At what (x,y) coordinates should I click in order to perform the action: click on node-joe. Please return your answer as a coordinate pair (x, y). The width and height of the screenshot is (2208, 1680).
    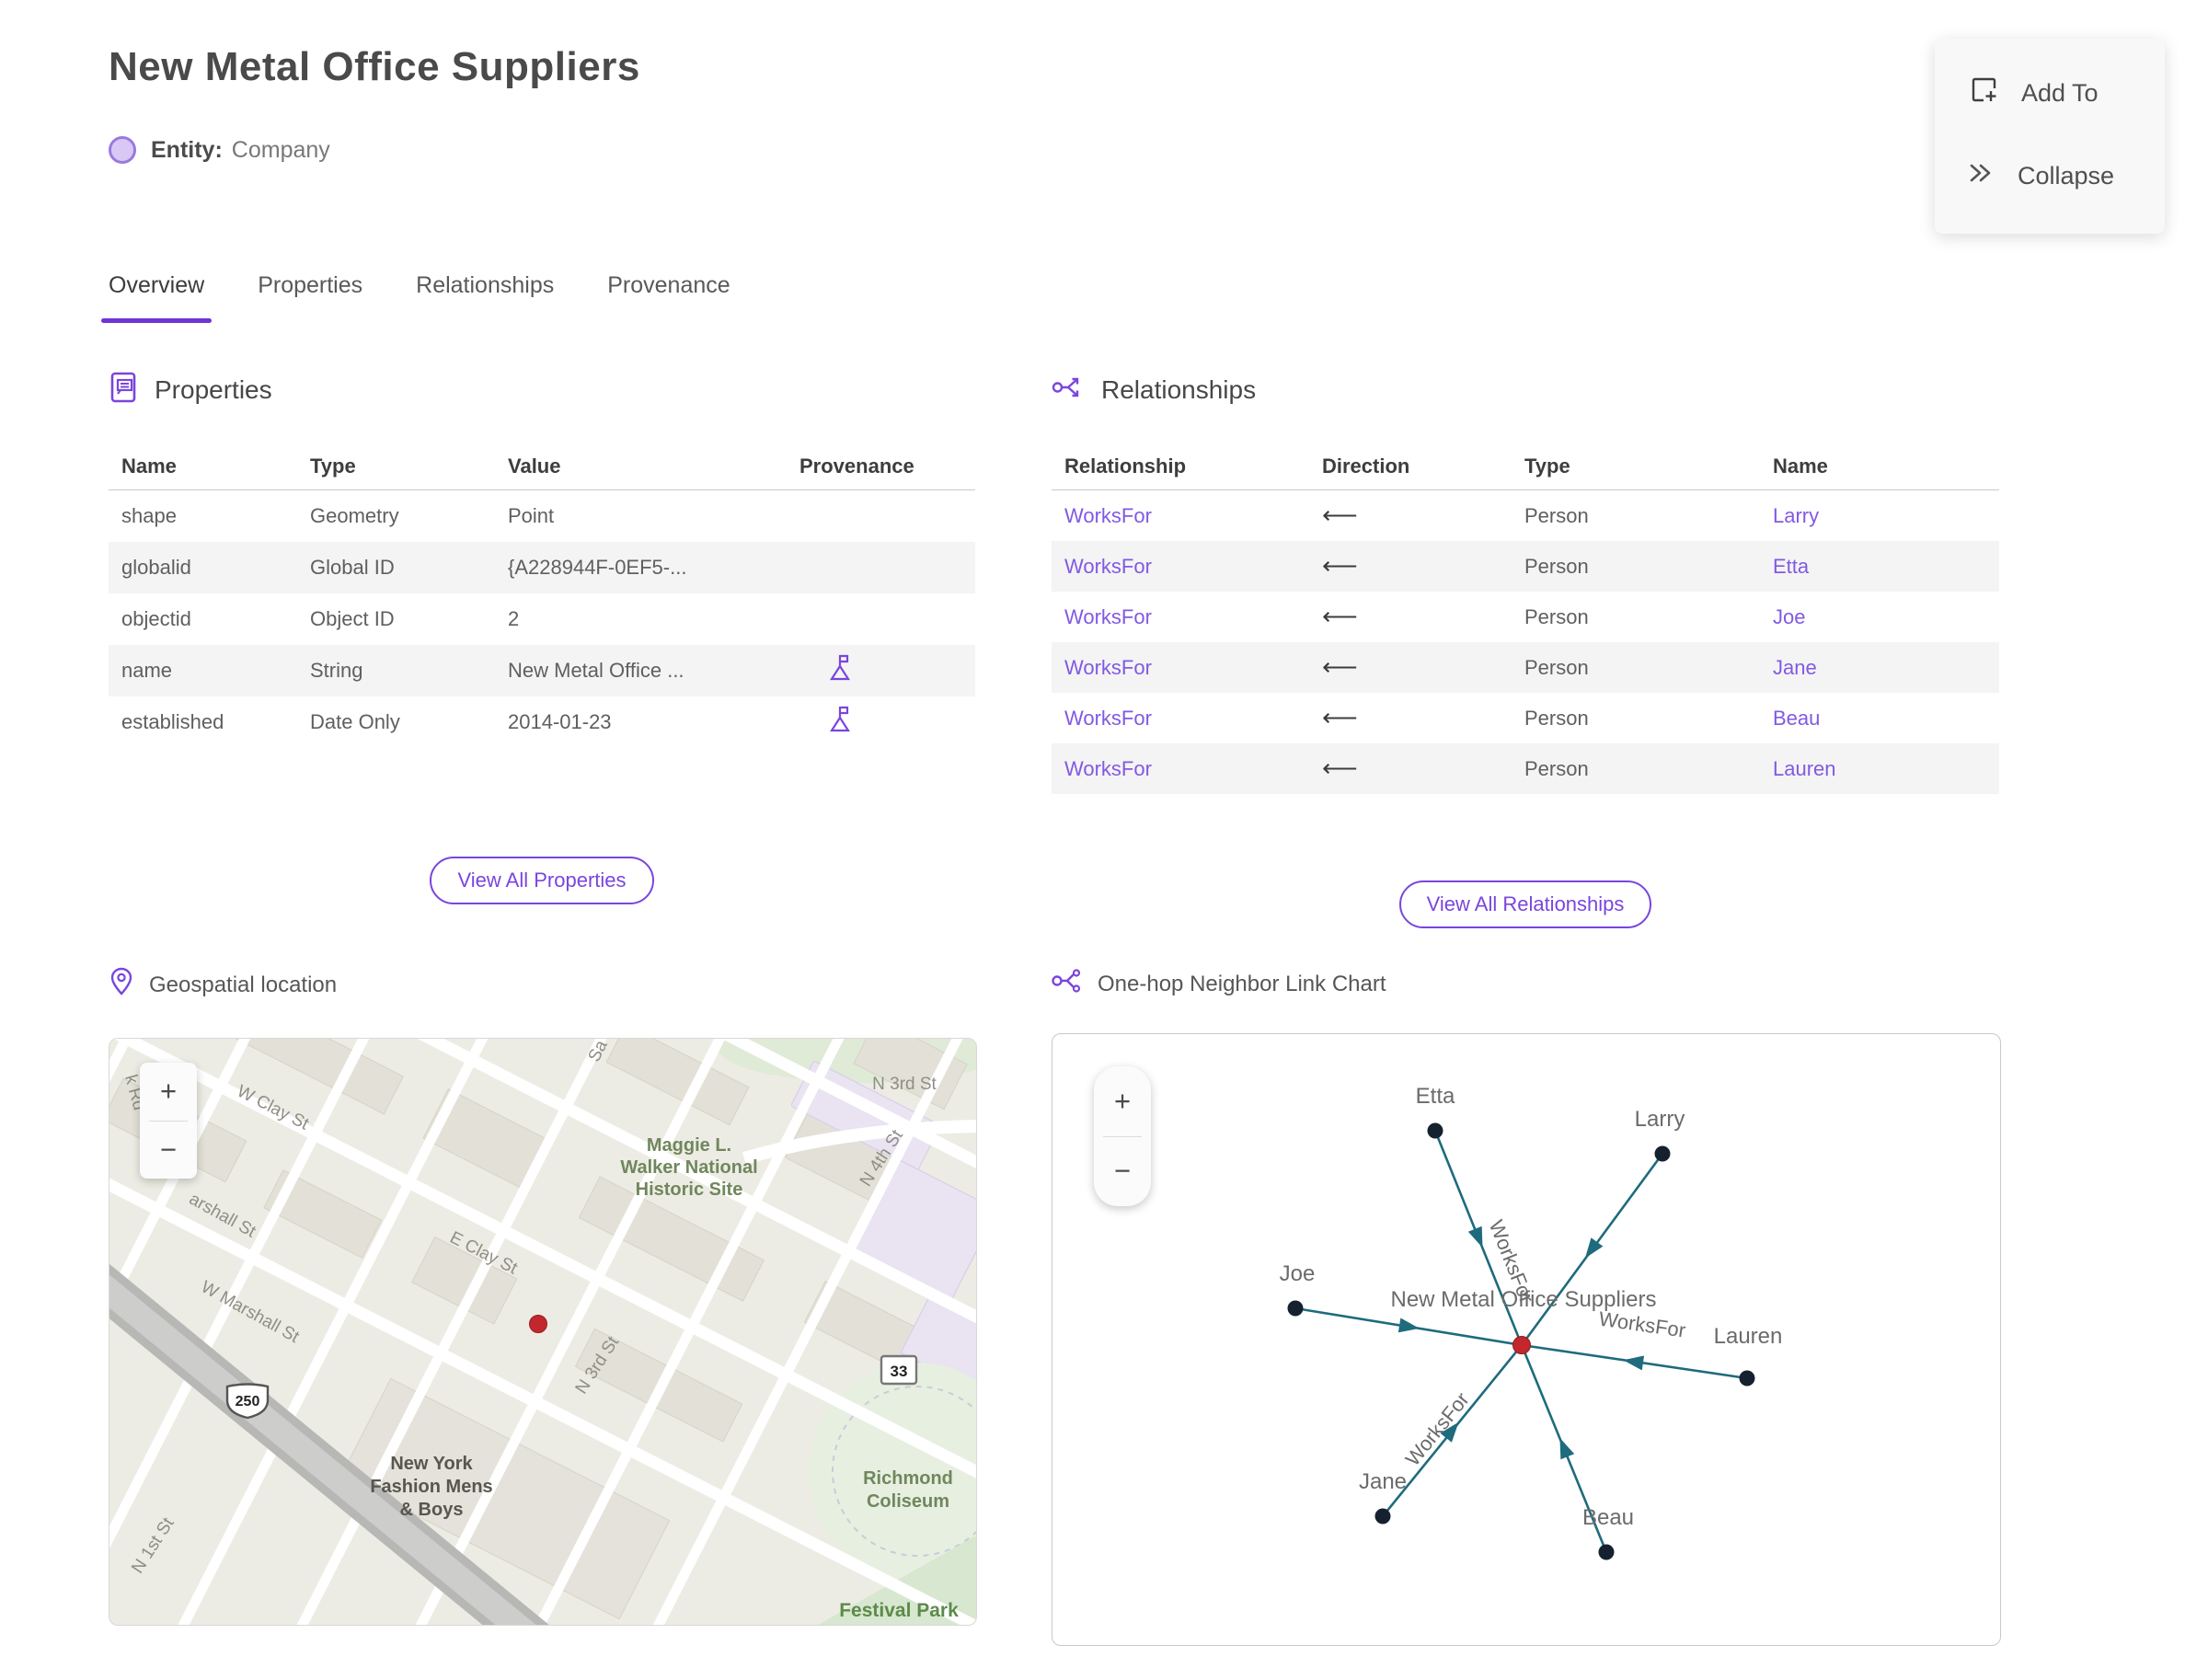
    Looking at the image, I should click on (1295, 1308).